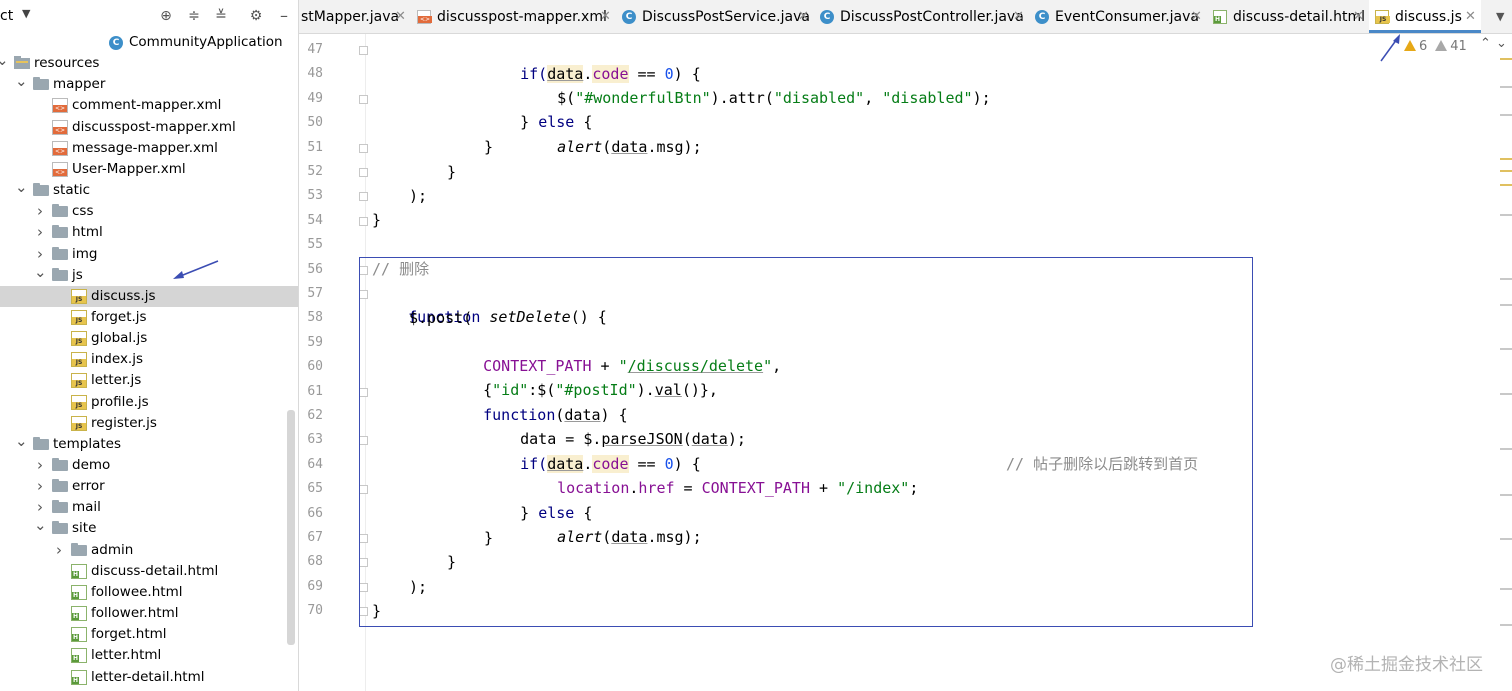  Describe the element at coordinates (149, 317) in the screenshot. I see `tree-item: forget.js` at that location.